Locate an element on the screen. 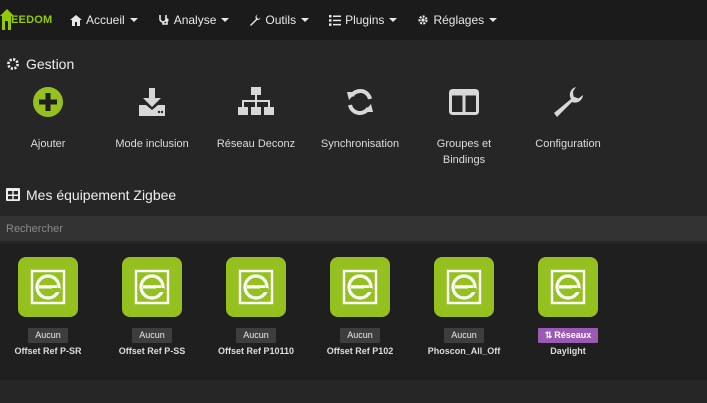 This screenshot has height=403, width=707. tasks-icon is located at coordinates (335, 20).